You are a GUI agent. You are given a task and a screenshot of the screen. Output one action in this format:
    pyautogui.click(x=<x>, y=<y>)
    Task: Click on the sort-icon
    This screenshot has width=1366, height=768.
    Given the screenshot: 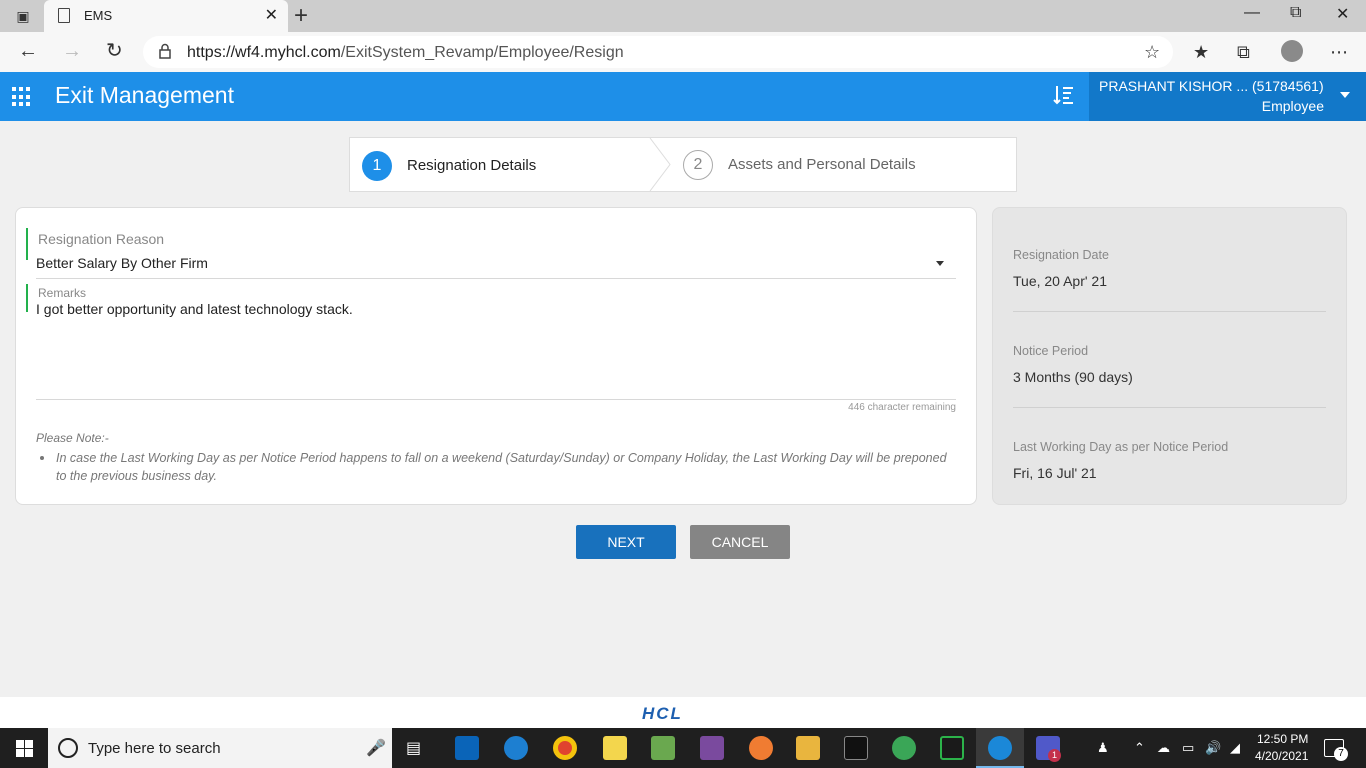 What is the action you would take?
    pyautogui.click(x=1064, y=95)
    